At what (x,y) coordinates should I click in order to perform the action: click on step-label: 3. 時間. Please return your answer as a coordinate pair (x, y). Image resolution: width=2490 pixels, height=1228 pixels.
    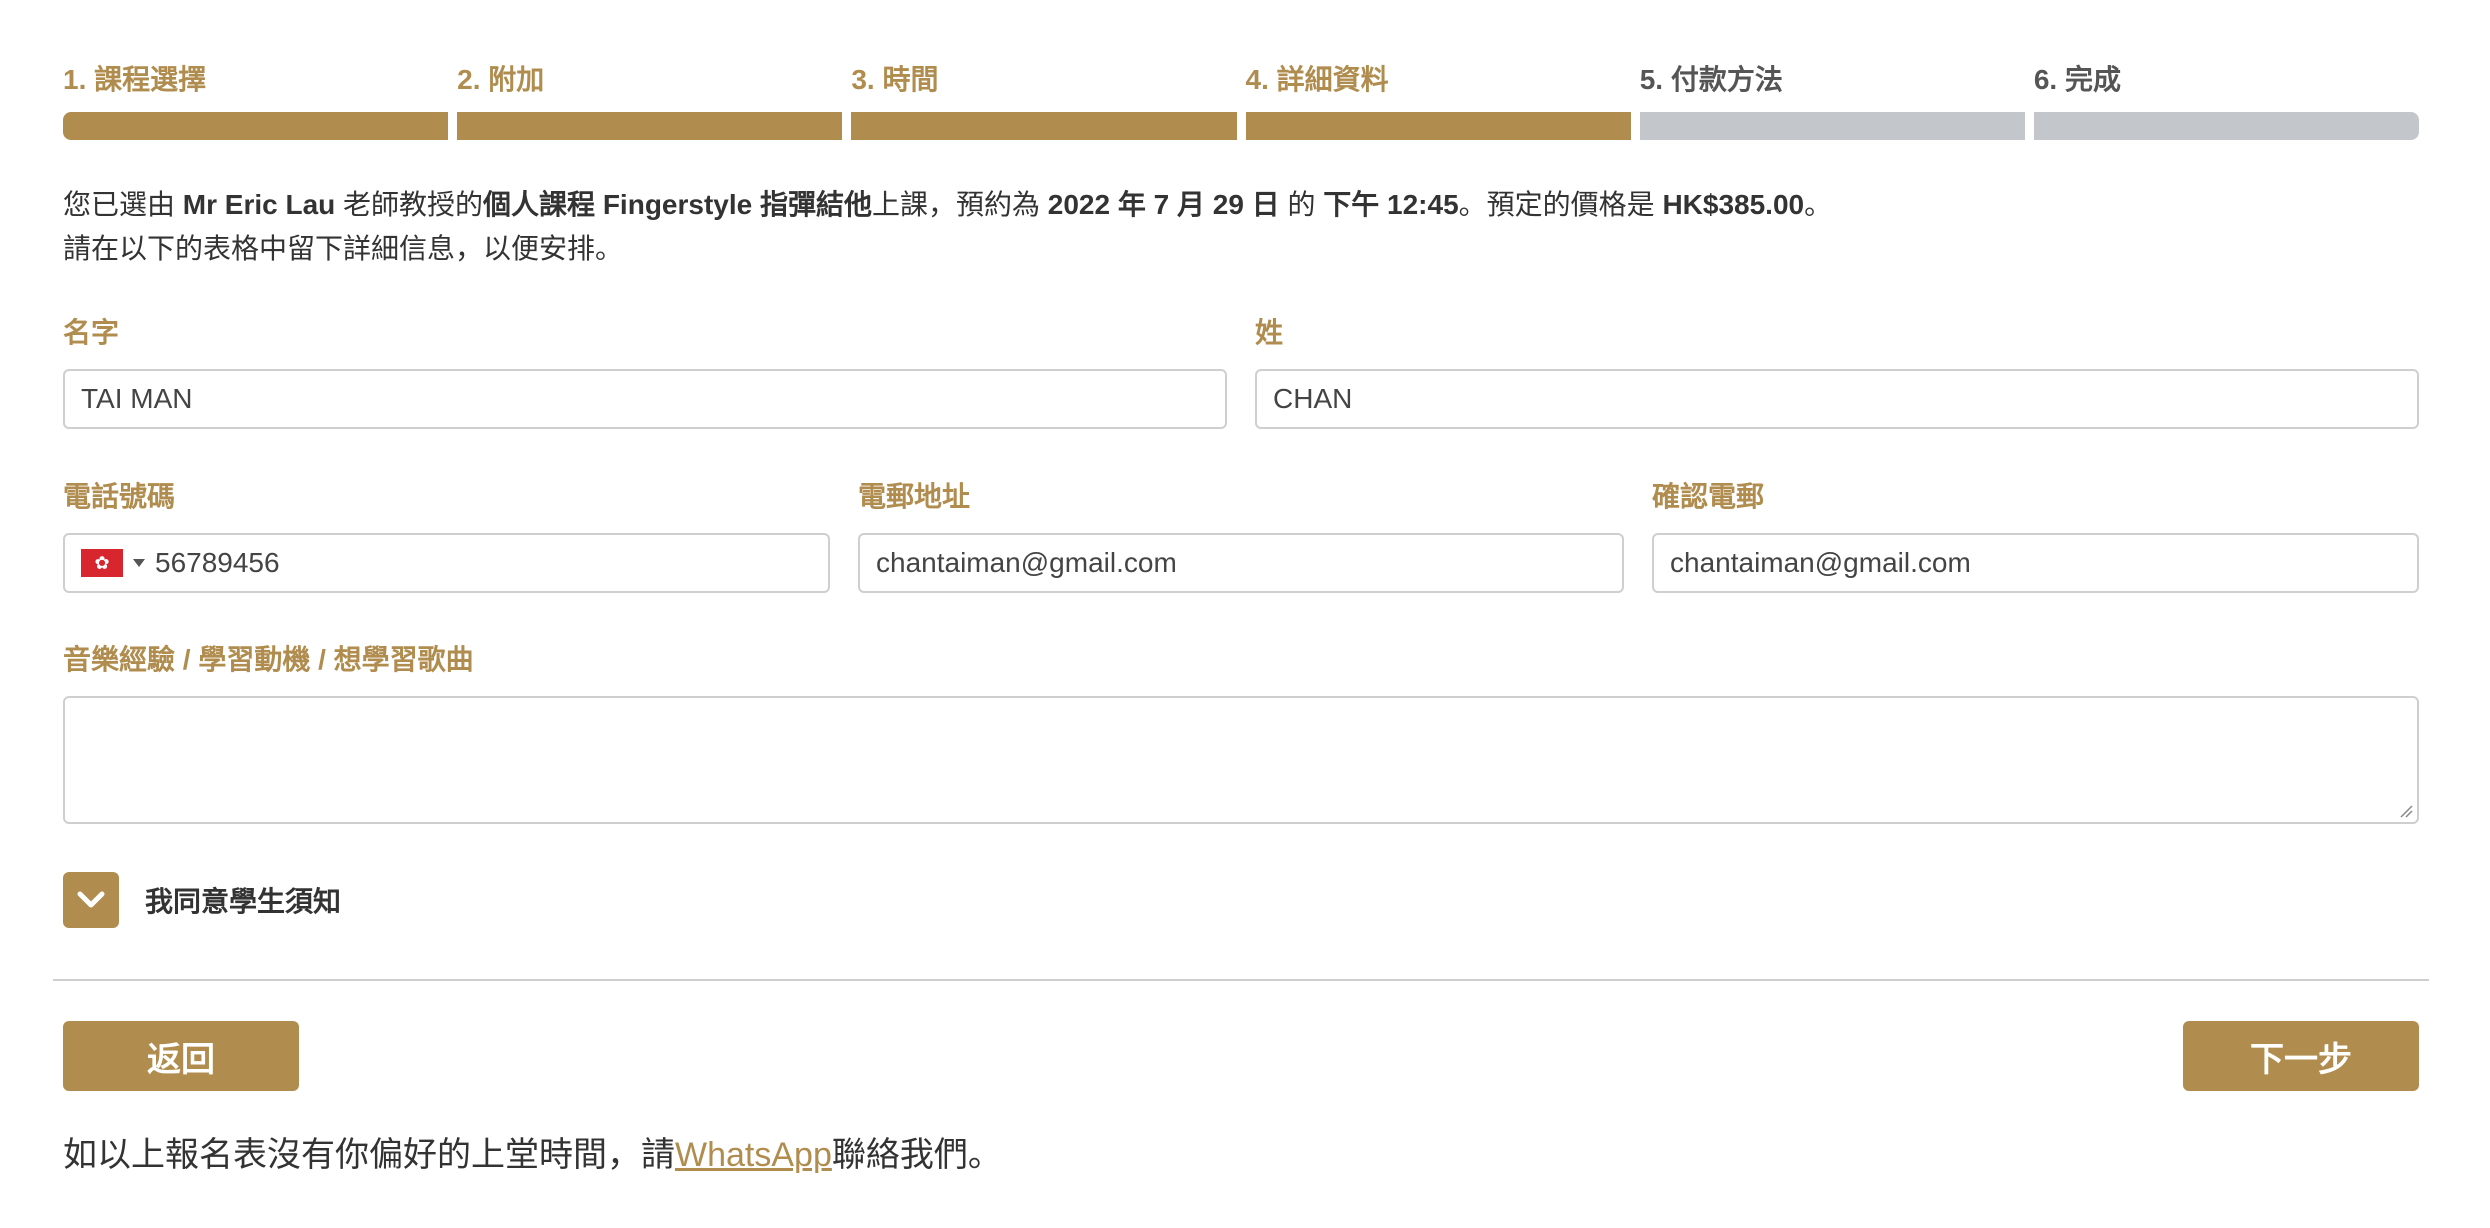
    Looking at the image, I should click on (895, 79).